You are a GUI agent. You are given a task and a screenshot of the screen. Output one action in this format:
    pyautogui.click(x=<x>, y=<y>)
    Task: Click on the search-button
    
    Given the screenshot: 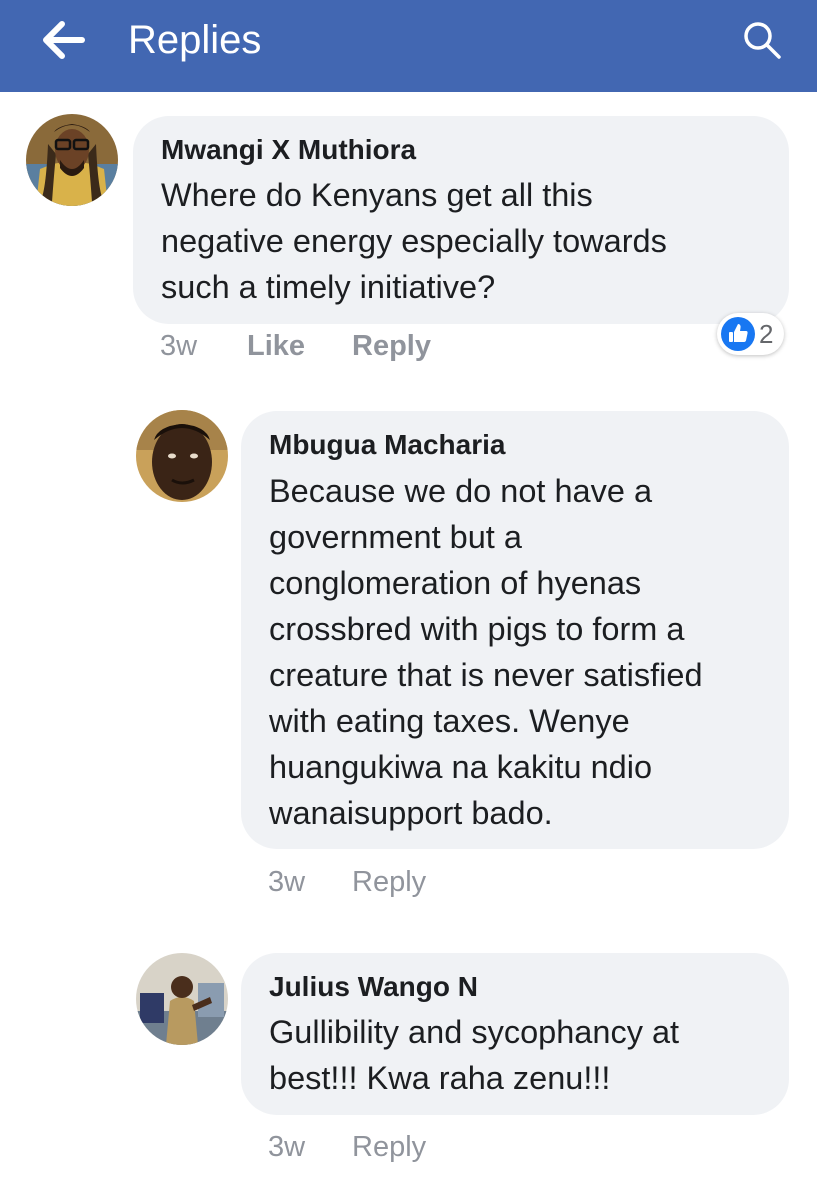 What is the action you would take?
    pyautogui.click(x=762, y=40)
    